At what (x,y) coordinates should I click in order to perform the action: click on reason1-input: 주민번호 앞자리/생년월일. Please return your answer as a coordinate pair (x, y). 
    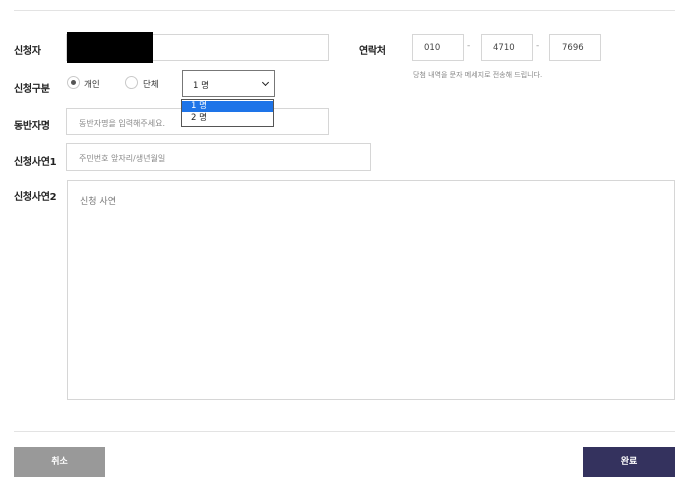
    Looking at the image, I should click on (218, 157).